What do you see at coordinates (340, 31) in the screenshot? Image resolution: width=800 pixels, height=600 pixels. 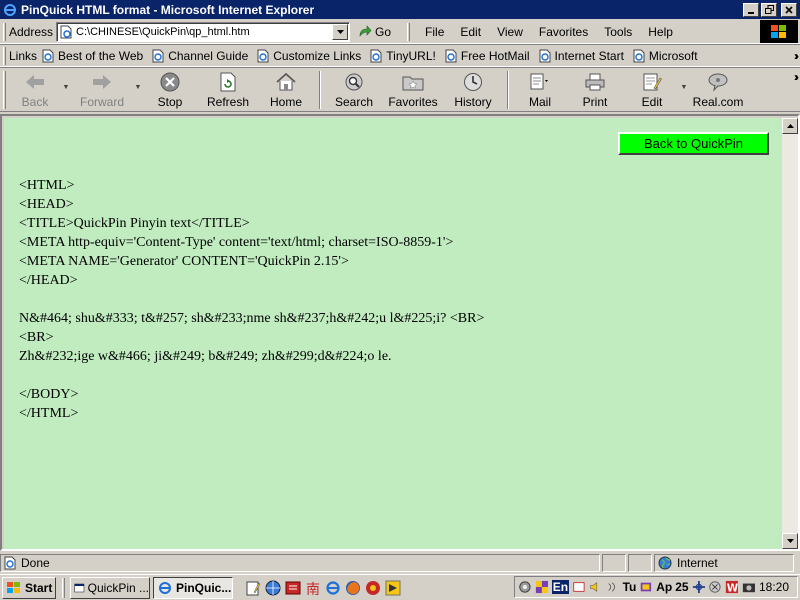 I see `address-dropdown-button` at bounding box center [340, 31].